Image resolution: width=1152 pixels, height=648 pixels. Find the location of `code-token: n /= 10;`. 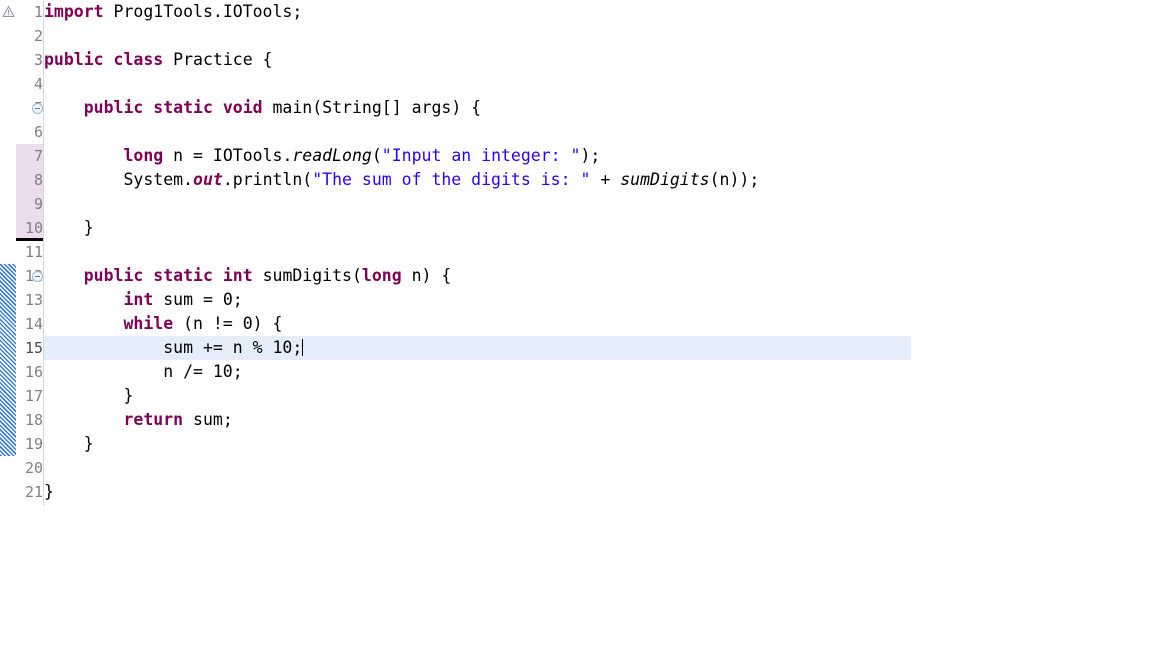

code-token: n /= 10; is located at coordinates (143, 371).